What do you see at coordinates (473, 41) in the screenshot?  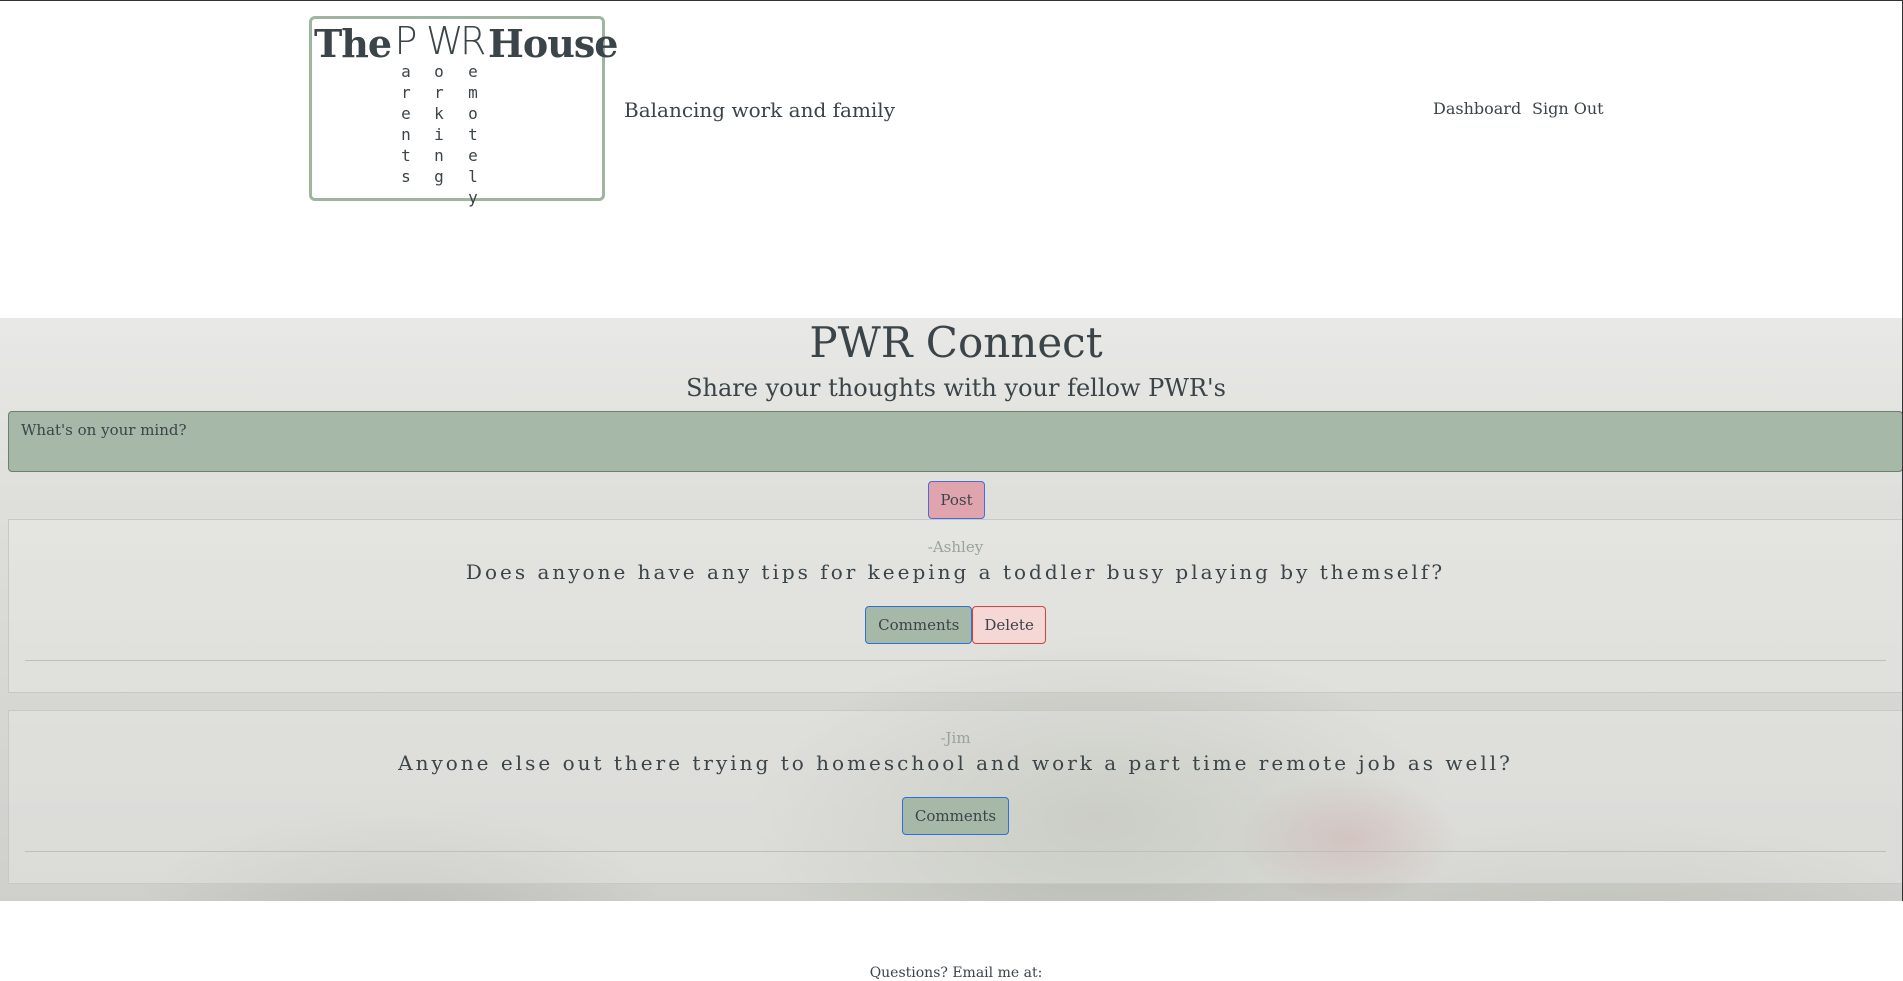 I see `logo-letter-r: R` at bounding box center [473, 41].